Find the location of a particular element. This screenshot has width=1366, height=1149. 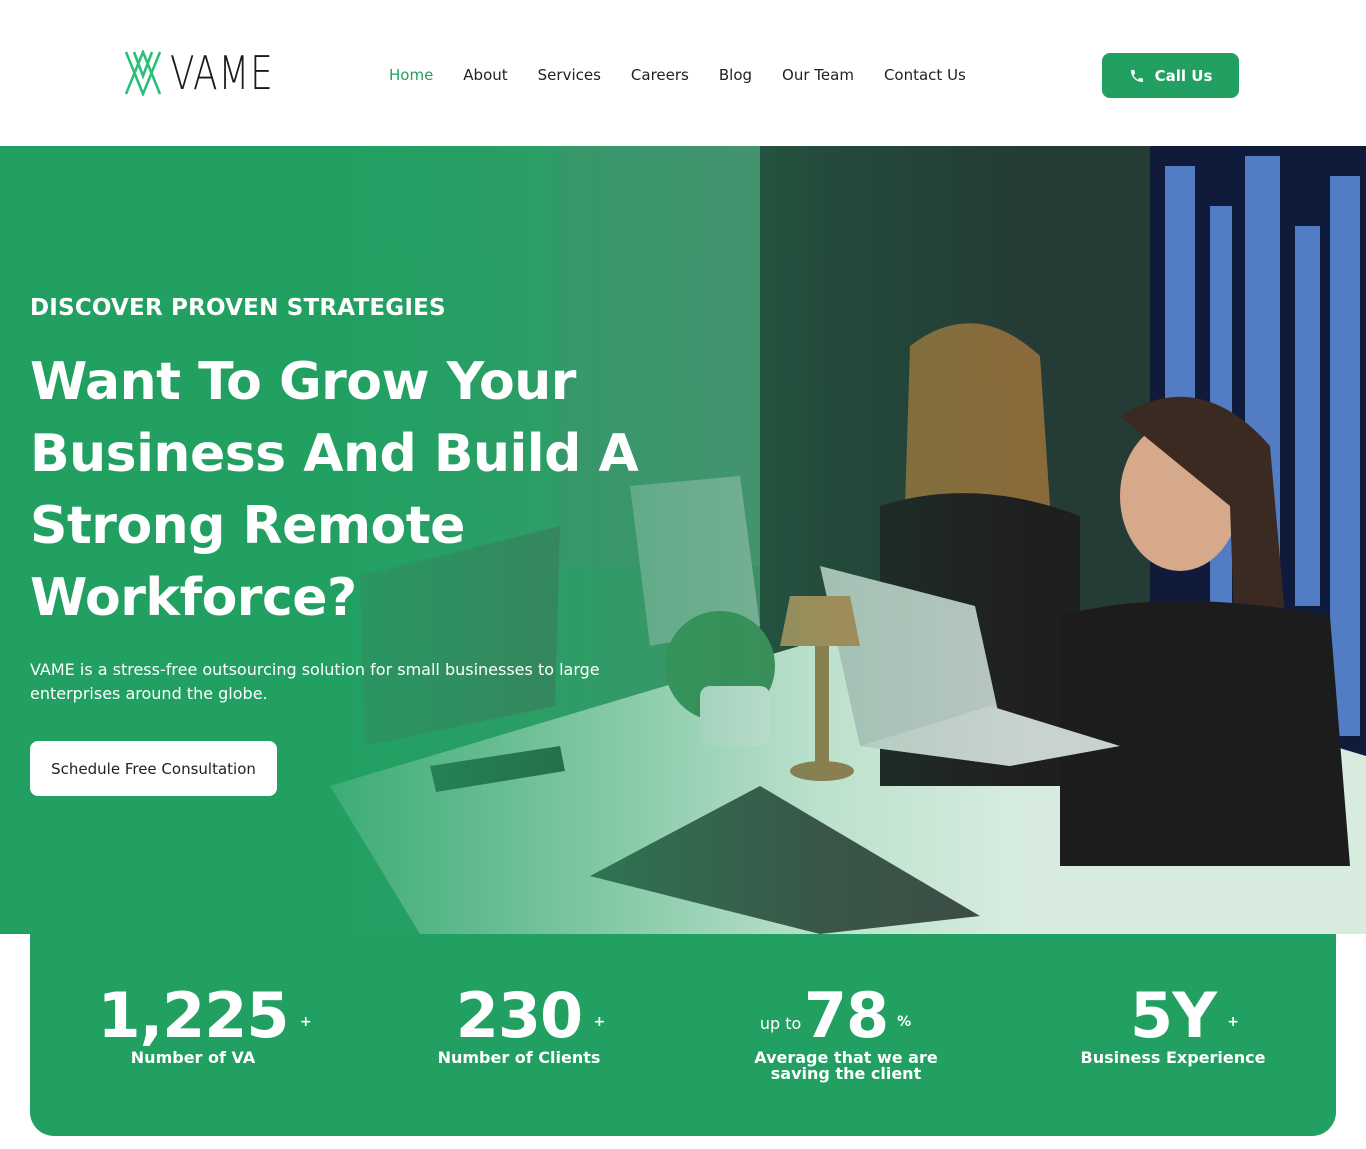

stat-number-of-va: 1,225 + Number of VA is located at coordinates (193, 1024).